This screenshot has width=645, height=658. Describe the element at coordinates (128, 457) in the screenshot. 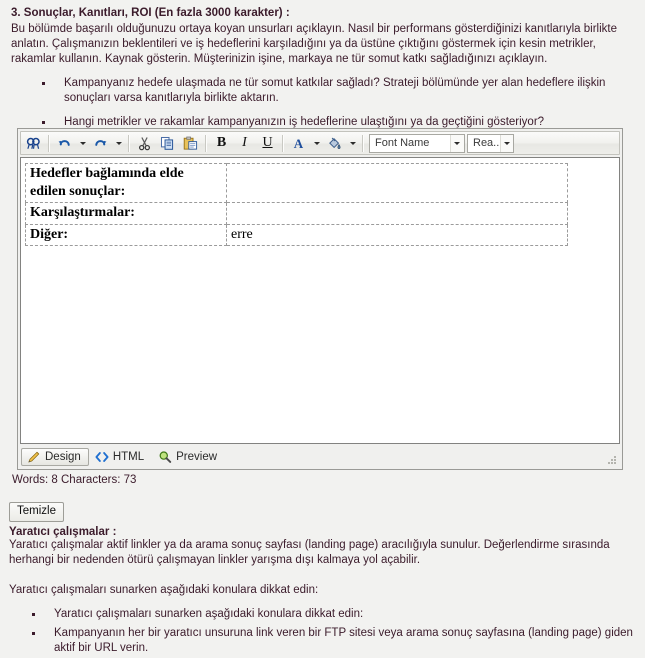

I see `tab-html-label: HTML` at that location.